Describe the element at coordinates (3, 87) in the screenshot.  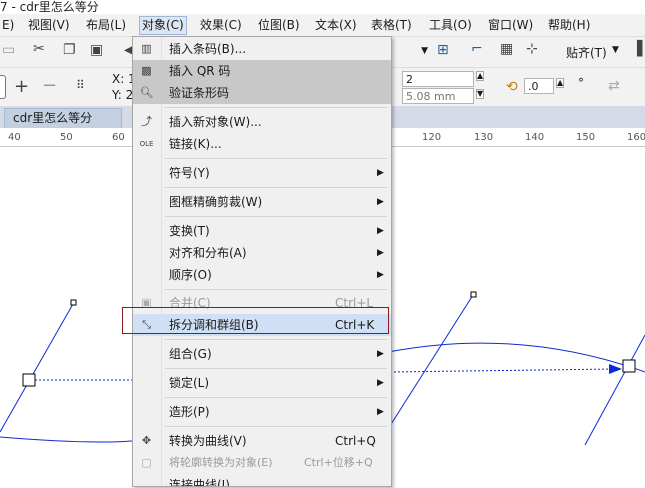
I see `page-size-dropdown` at that location.